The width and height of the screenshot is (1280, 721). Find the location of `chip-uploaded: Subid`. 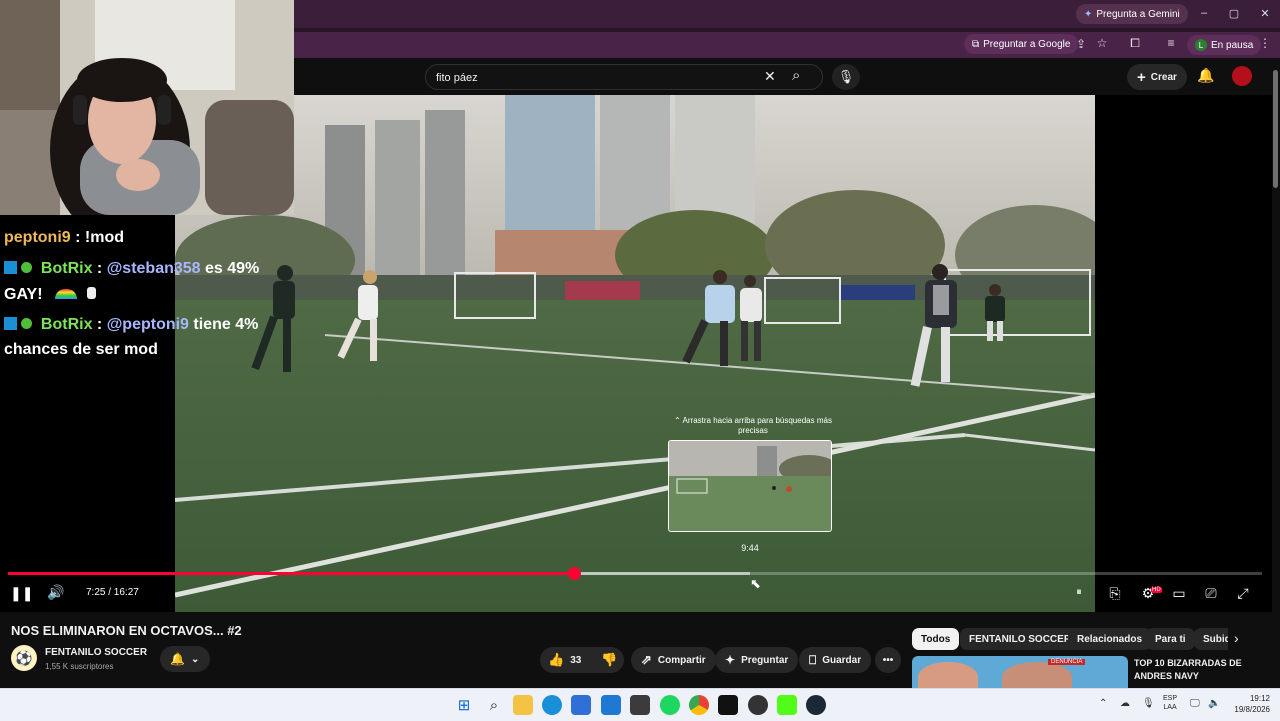

chip-uploaded: Subid is located at coordinates (1211, 639).